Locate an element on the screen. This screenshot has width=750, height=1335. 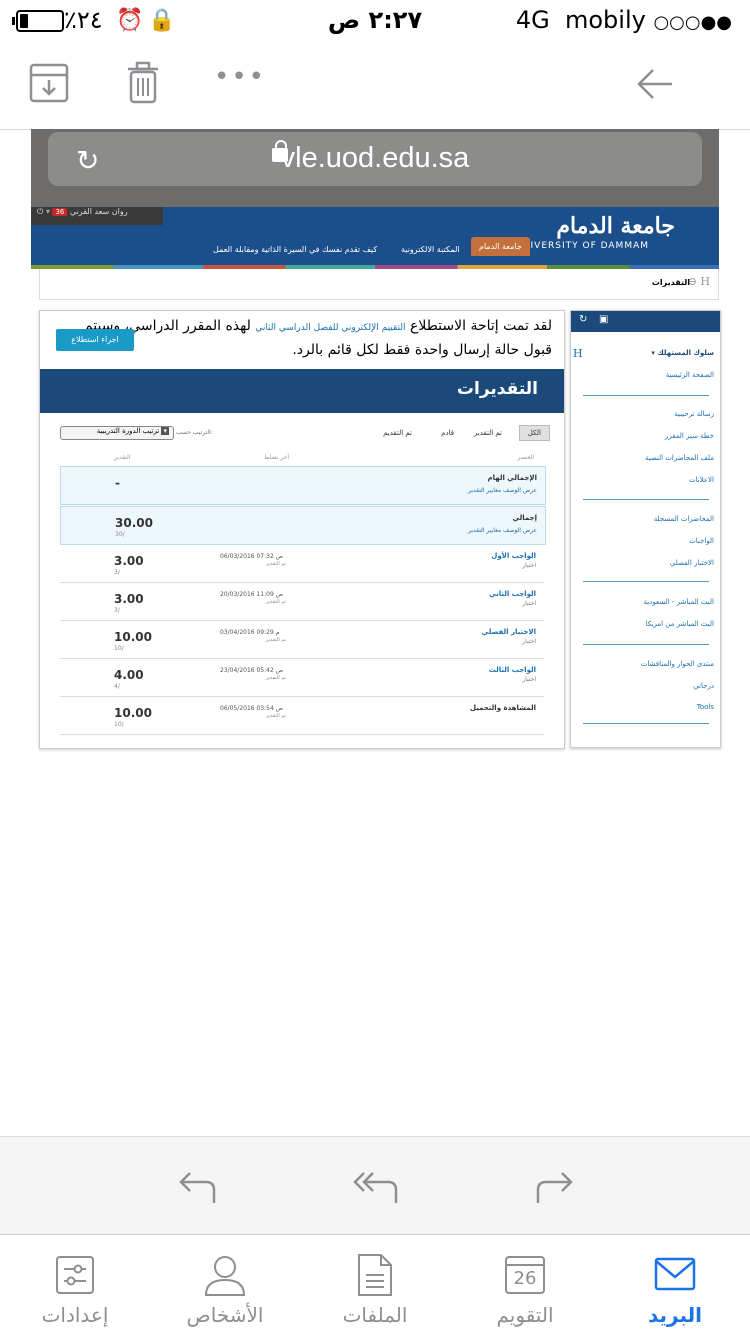
course-menu-toolbar: ↻ ▣ is located at coordinates (645, 321).